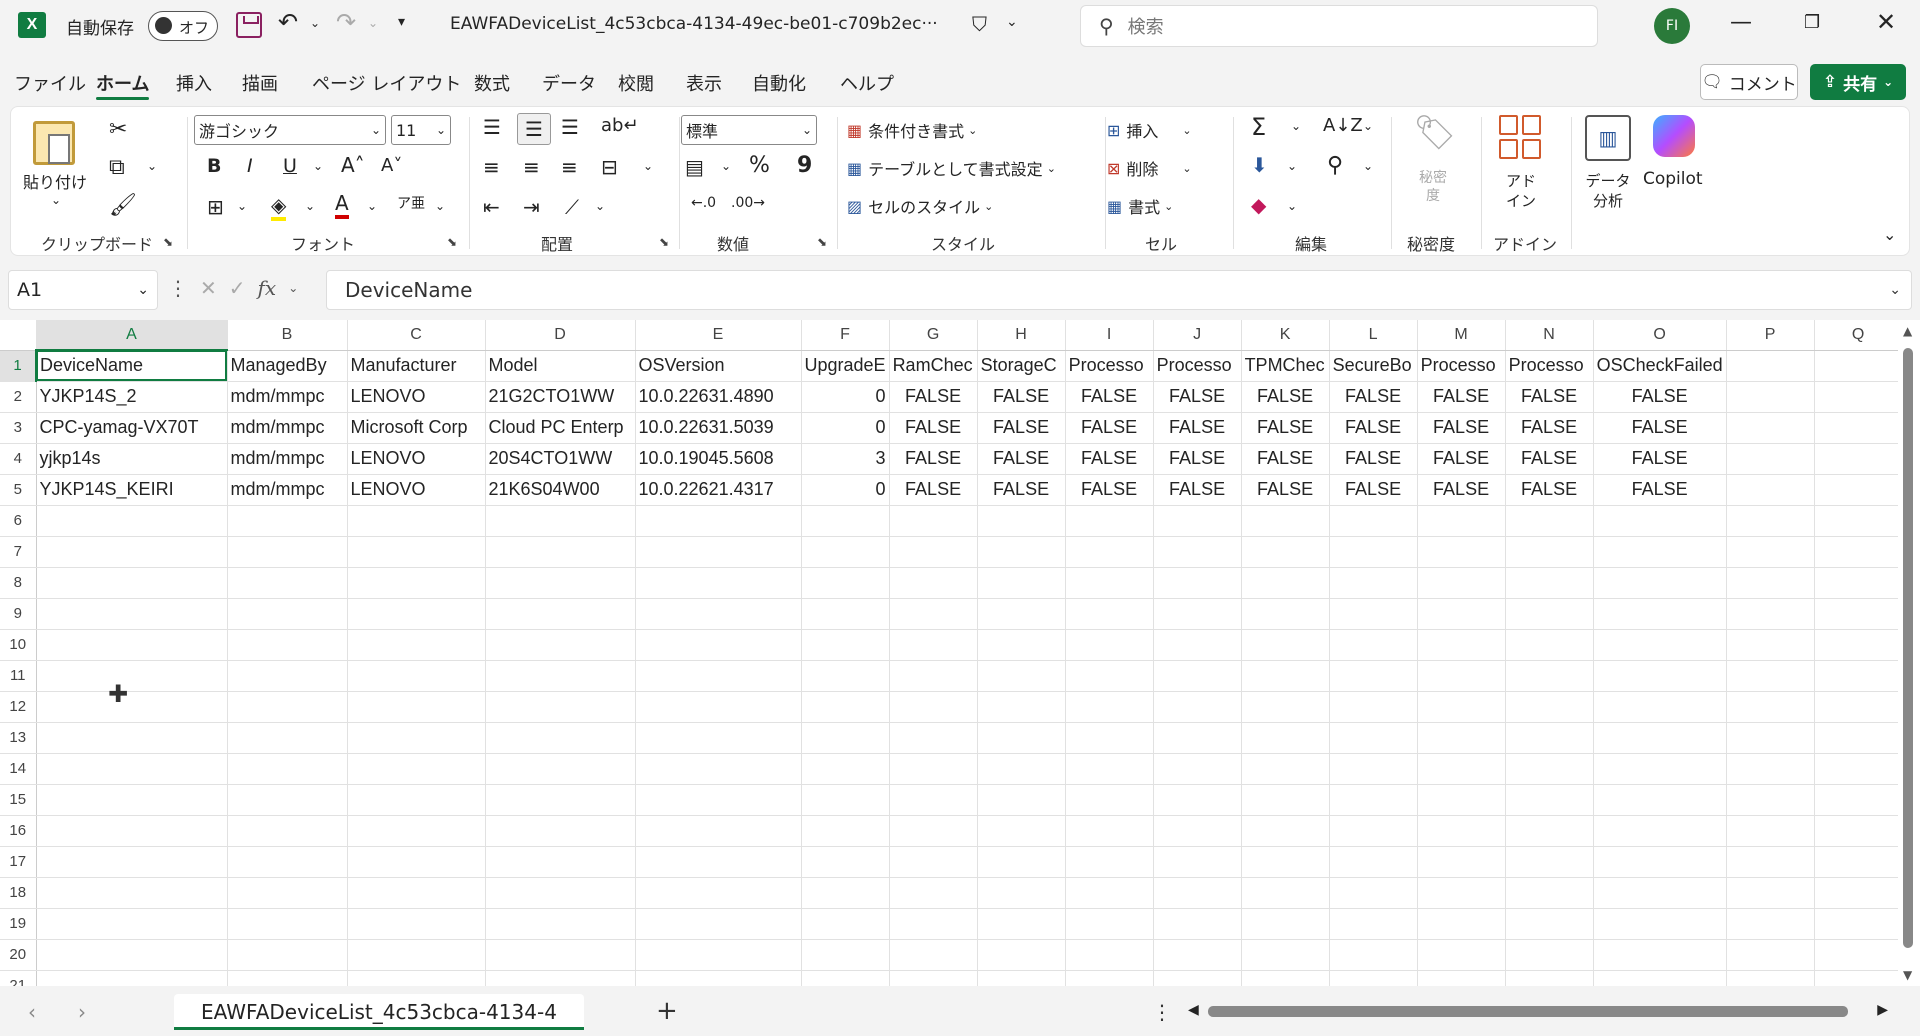 The width and height of the screenshot is (1920, 1036). Describe the element at coordinates (845, 862) in the screenshot. I see `cell-F17` at that location.